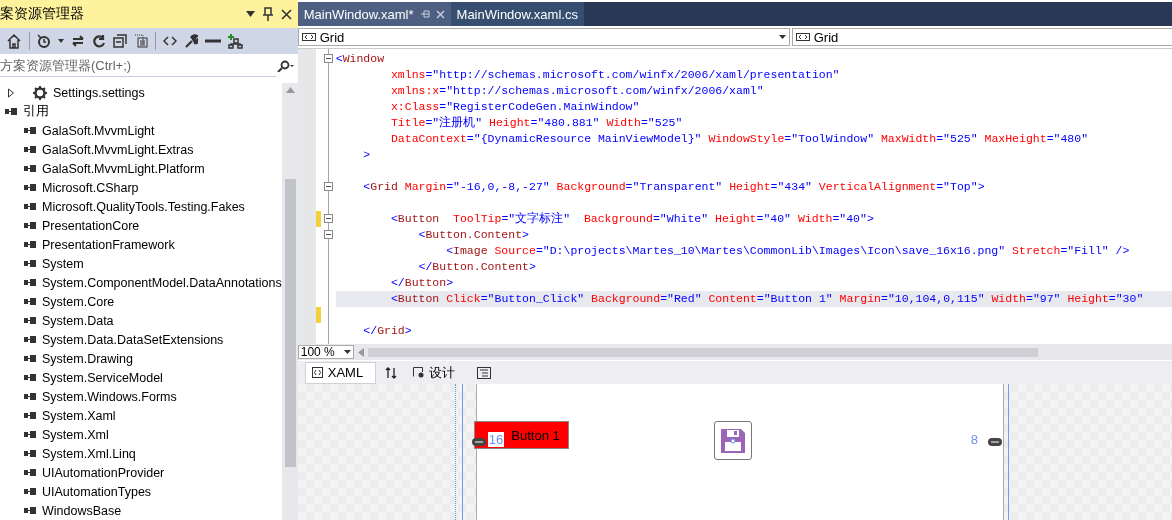 This screenshot has height=520, width=1172. Describe the element at coordinates (974, 439) in the screenshot. I see `margin-label: 8` at that location.